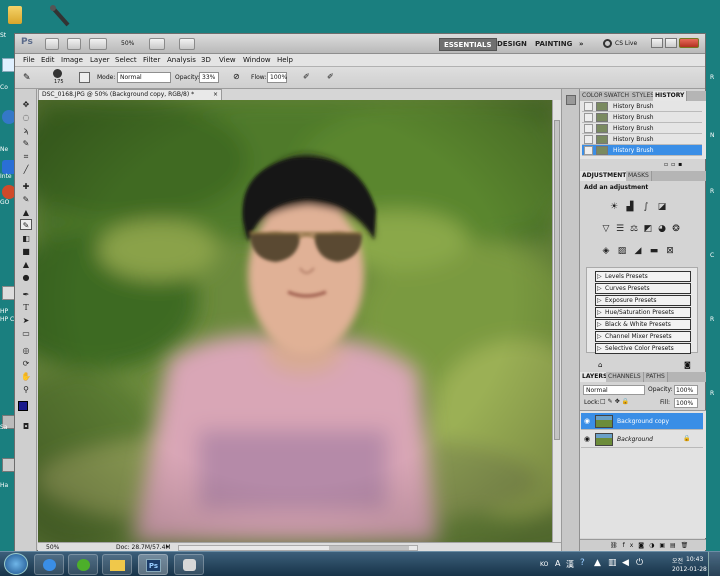 The width and height of the screenshot is (720, 576). I want to click on dodge-tool-icon: ●, so click(26, 277).